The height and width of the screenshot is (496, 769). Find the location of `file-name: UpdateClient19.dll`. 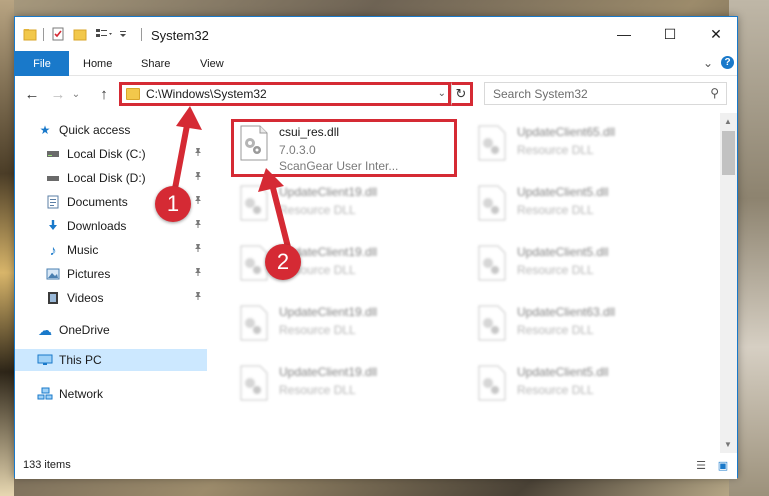

file-name: UpdateClient19.dll is located at coordinates (328, 312).